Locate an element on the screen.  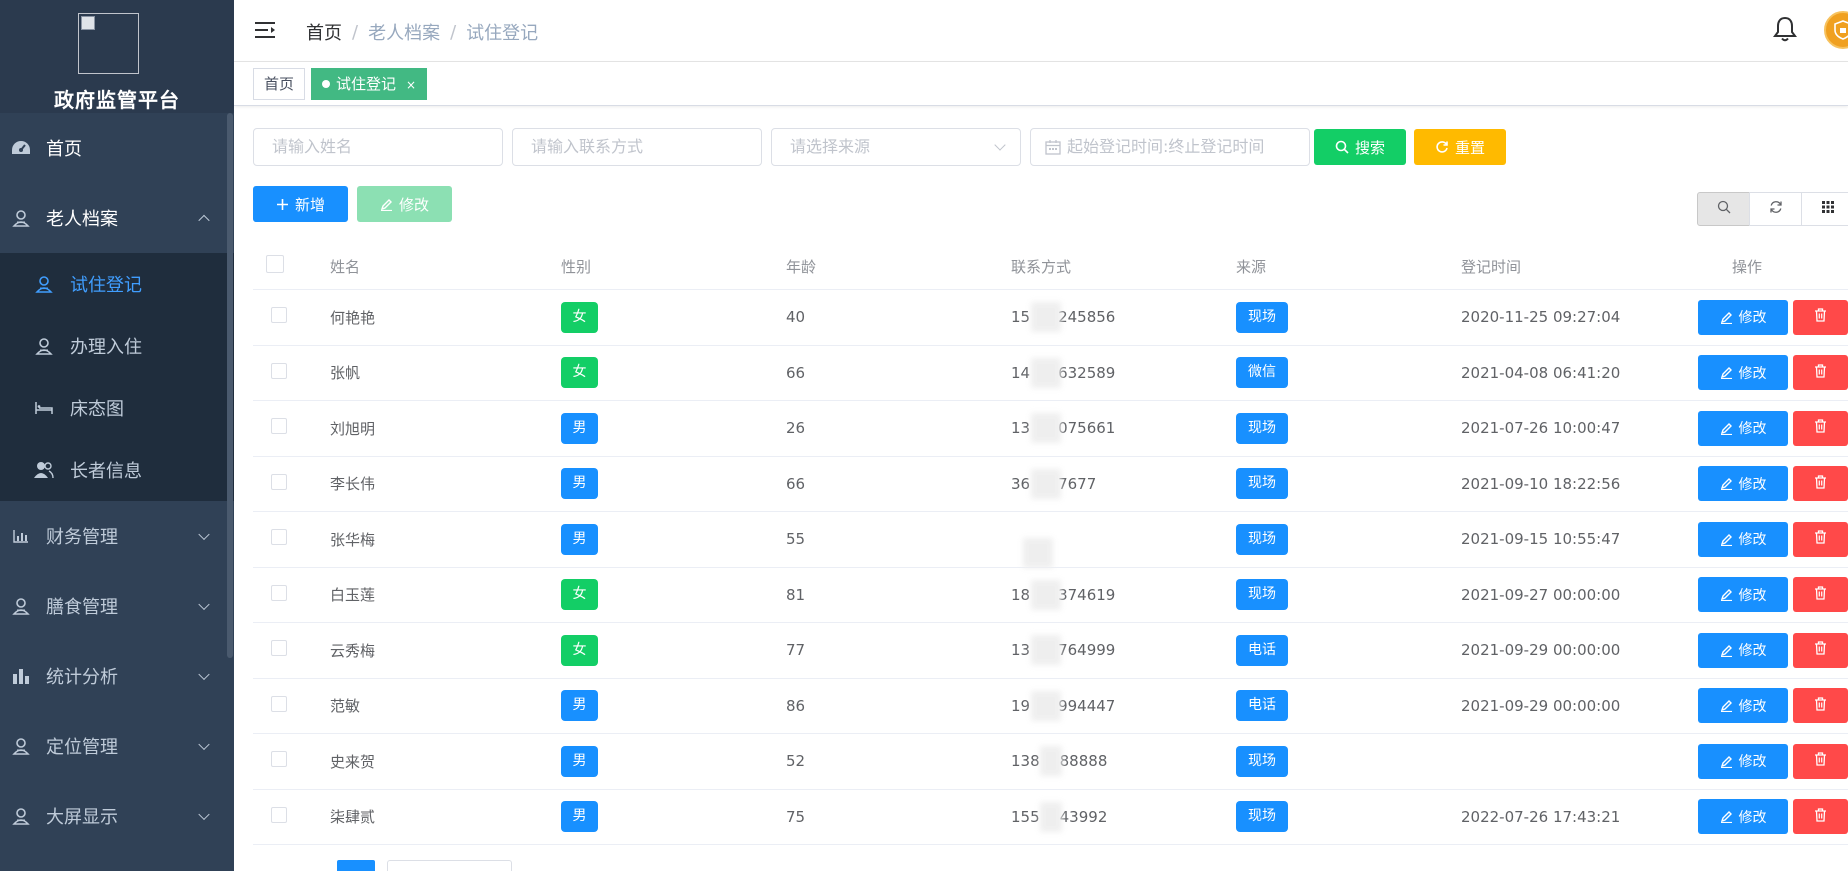
table-row: 范敏 男 86 19 994447 电话 2021-09-29 00:00:00 修改 is located at coordinates (1050, 706).